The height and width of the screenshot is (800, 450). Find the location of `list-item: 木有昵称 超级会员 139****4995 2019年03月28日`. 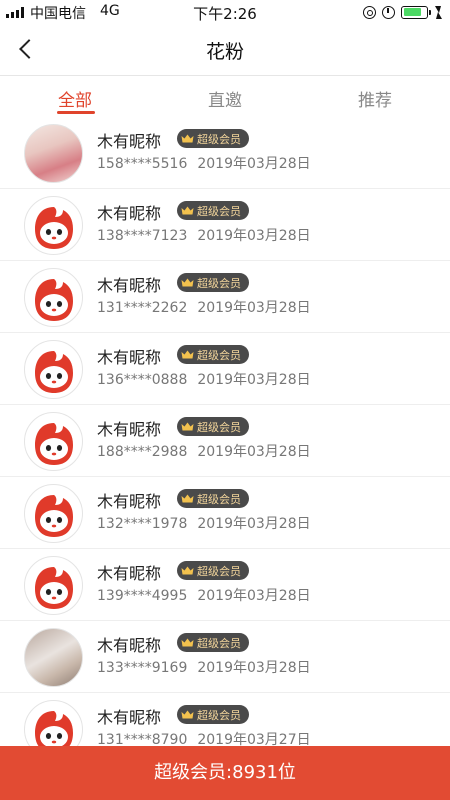

list-item: 木有昵称 超级会员 139****4995 2019年03月28日 is located at coordinates (225, 585).